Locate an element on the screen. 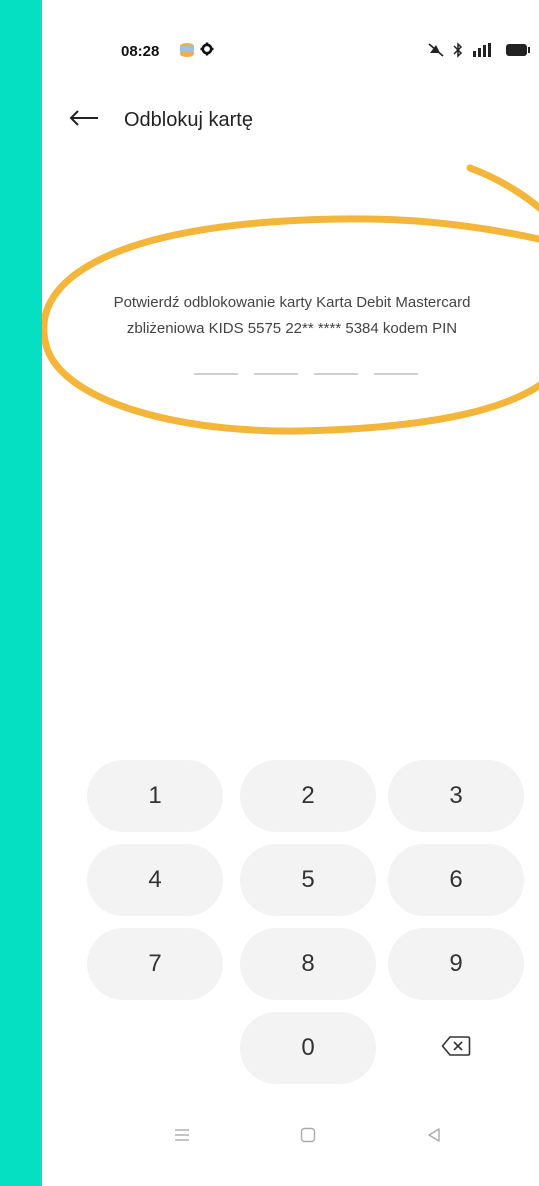 The image size is (539, 1186). menu-icon is located at coordinates (182, 1137).